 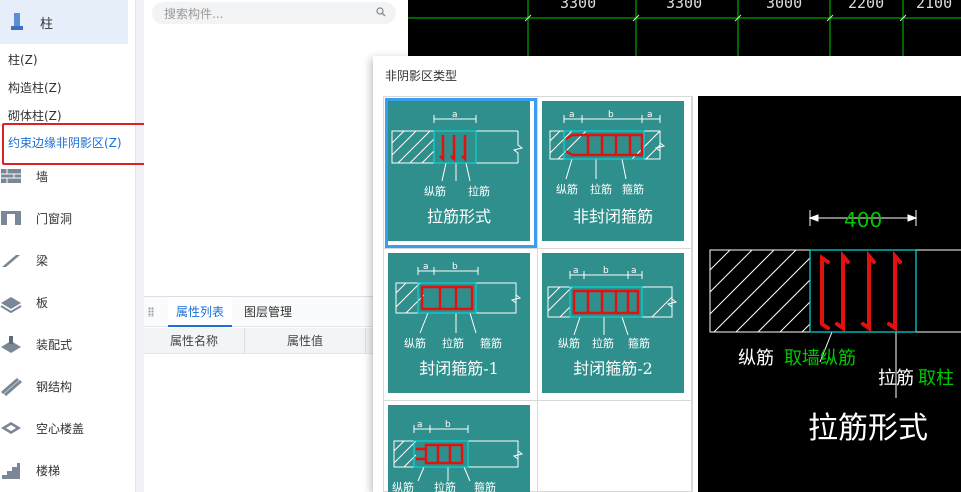 I want to click on category-door-window: 门窗洞, so click(x=64, y=218).